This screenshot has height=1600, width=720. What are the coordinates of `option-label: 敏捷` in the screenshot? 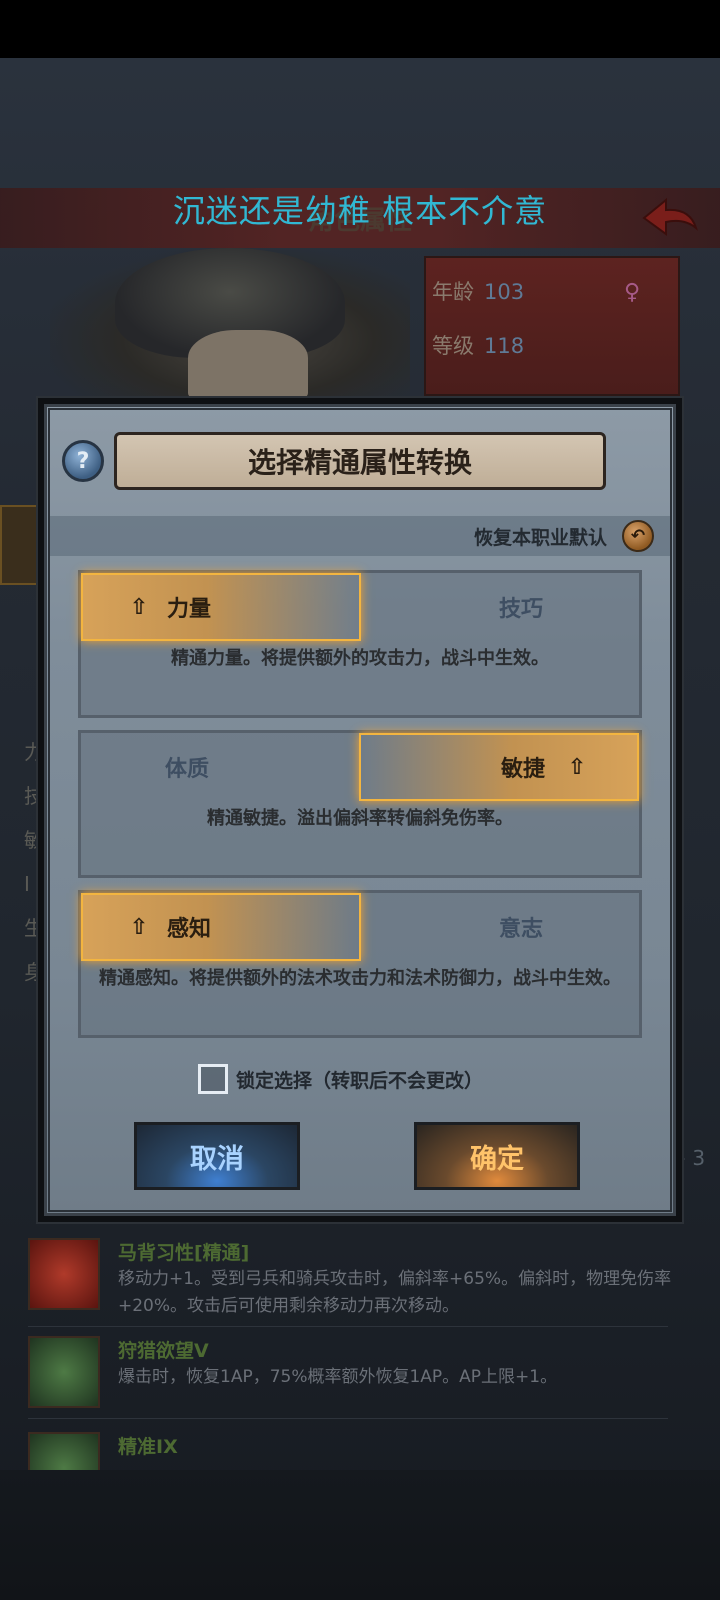 It's located at (523, 769).